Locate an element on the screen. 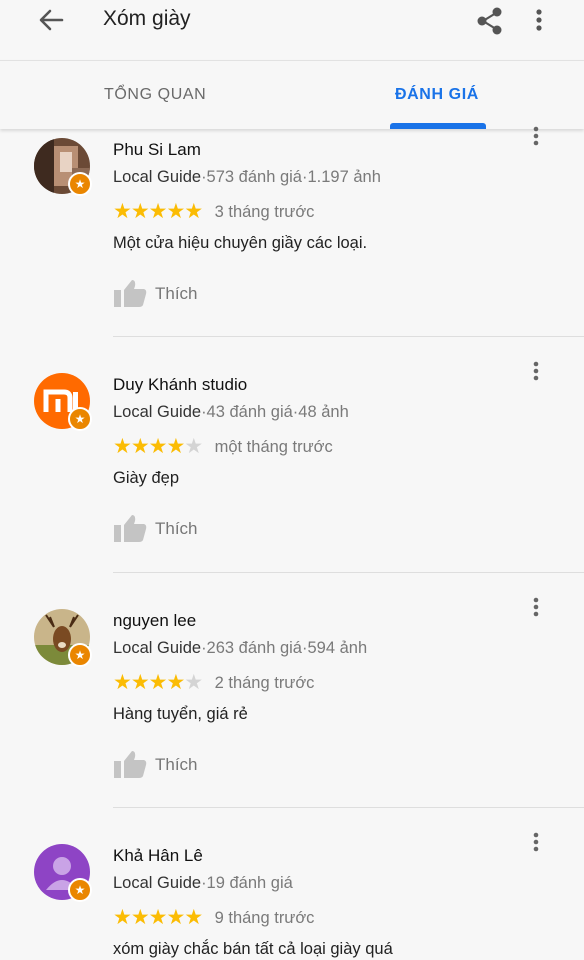 The width and height of the screenshot is (584, 960). reviewer-meta: Local Guide·43 đánh giá·48 ảnh is located at coordinates (231, 412).